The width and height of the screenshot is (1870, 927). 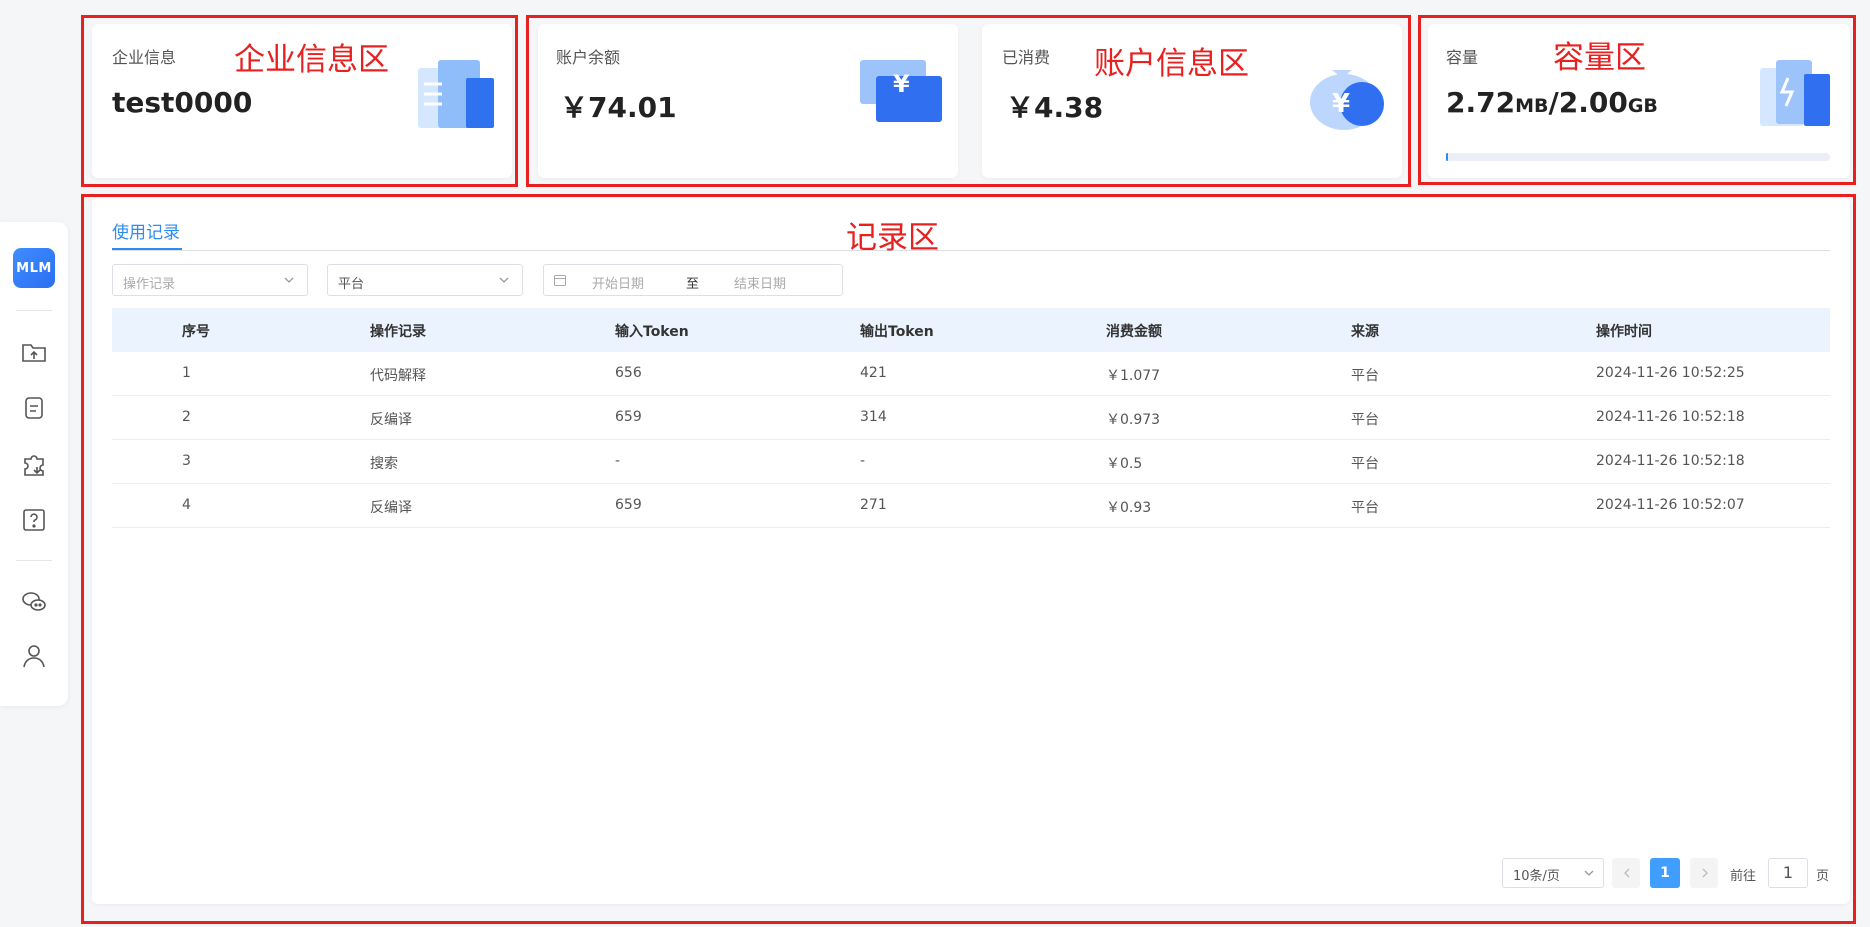 I want to click on app-logo: MLM, so click(x=34, y=268).